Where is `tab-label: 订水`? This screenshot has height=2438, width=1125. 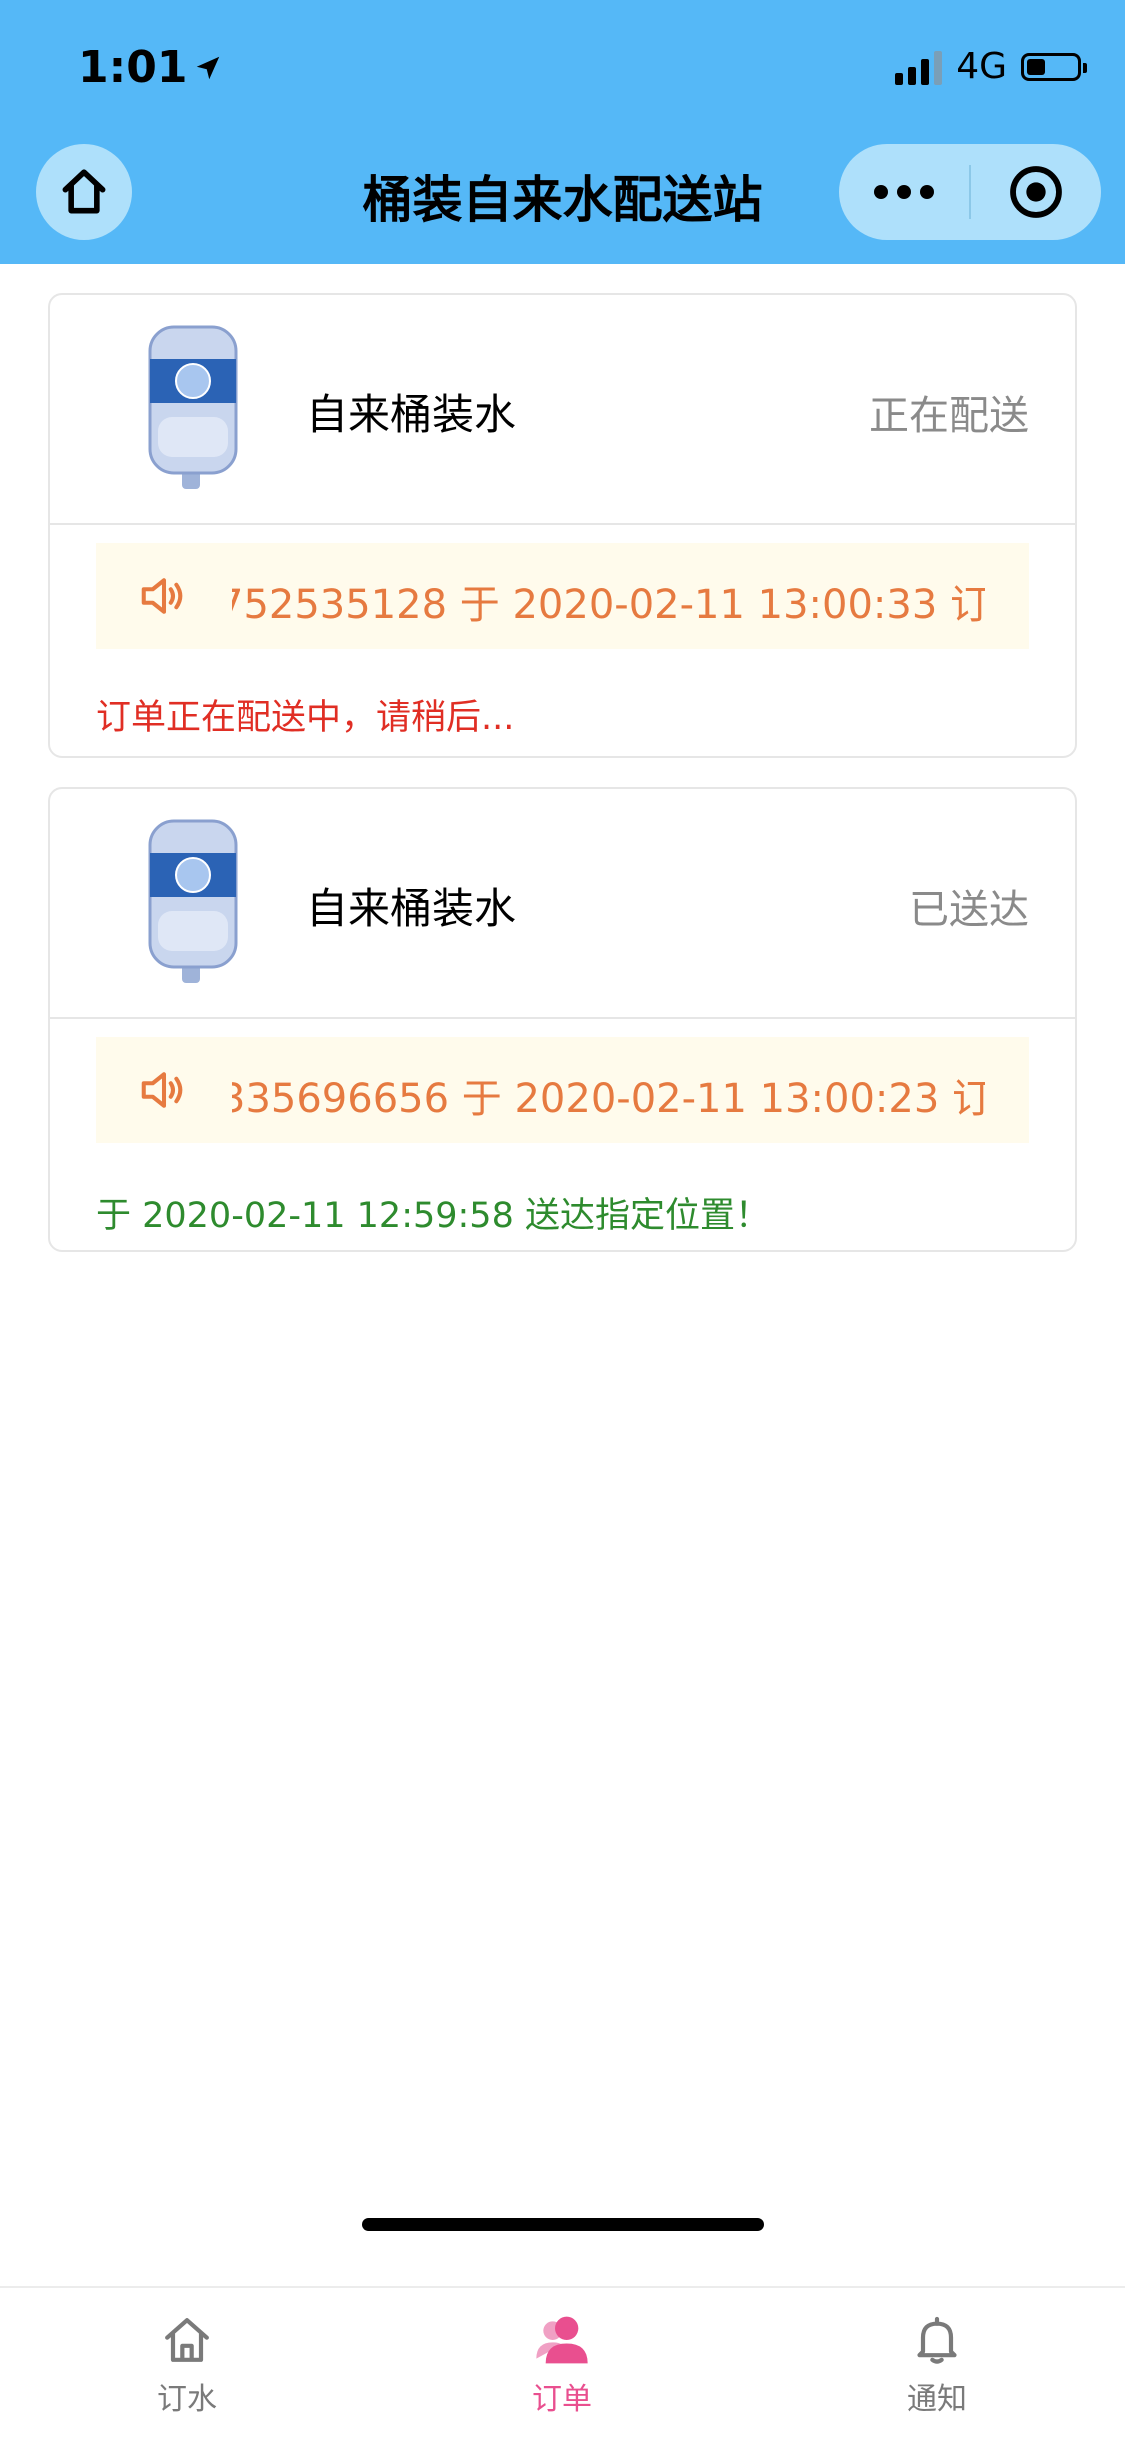 tab-label: 订水 is located at coordinates (187, 2399).